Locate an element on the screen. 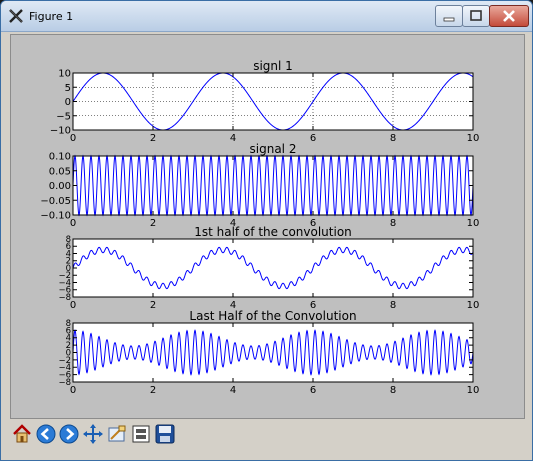  back-button is located at coordinates (46, 434).